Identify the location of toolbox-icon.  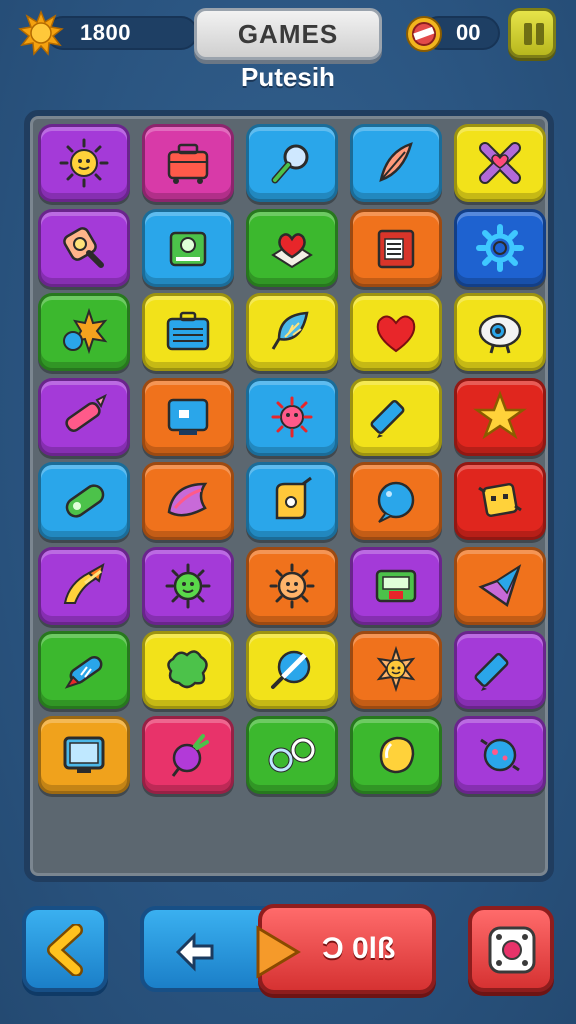
(188, 163).